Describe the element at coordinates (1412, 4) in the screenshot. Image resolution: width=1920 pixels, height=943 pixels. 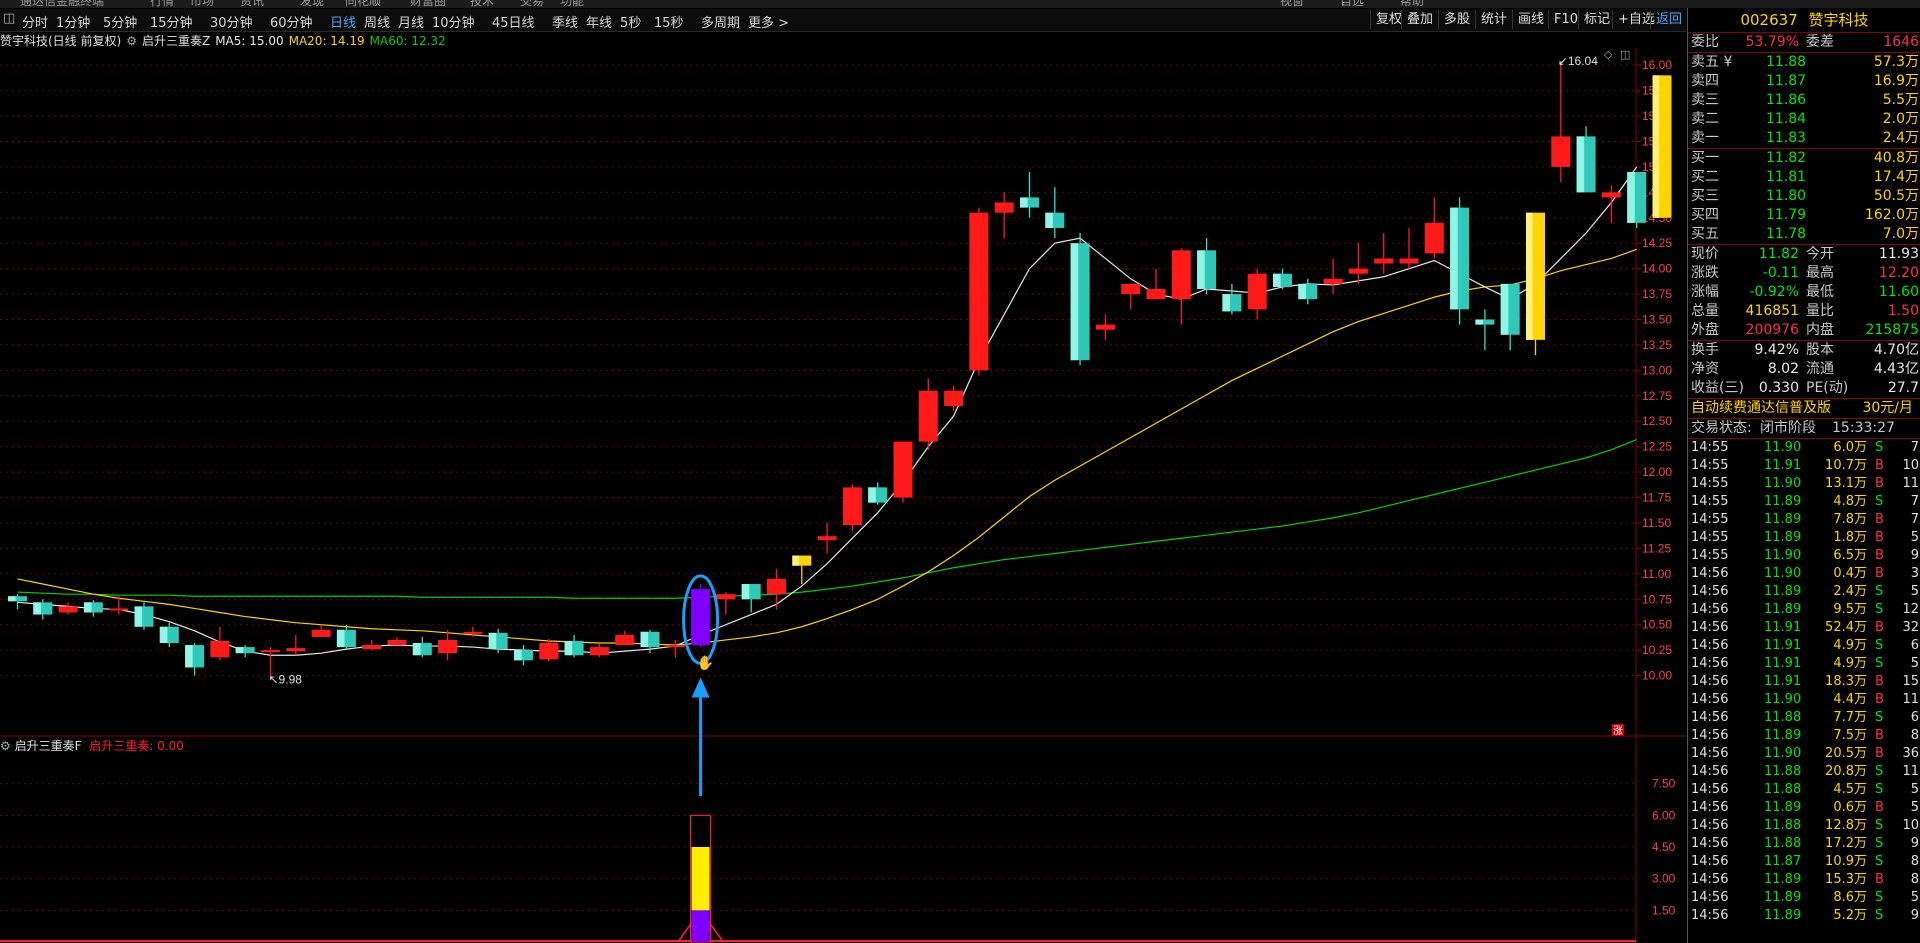
I see `top-menu-item: 帮助` at that location.